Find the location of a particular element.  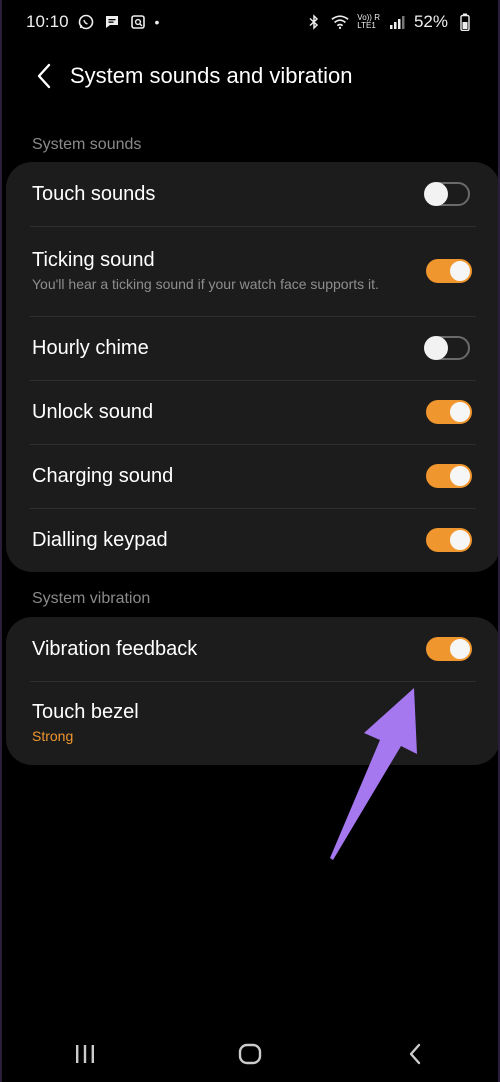

back-button is located at coordinates (44, 76).